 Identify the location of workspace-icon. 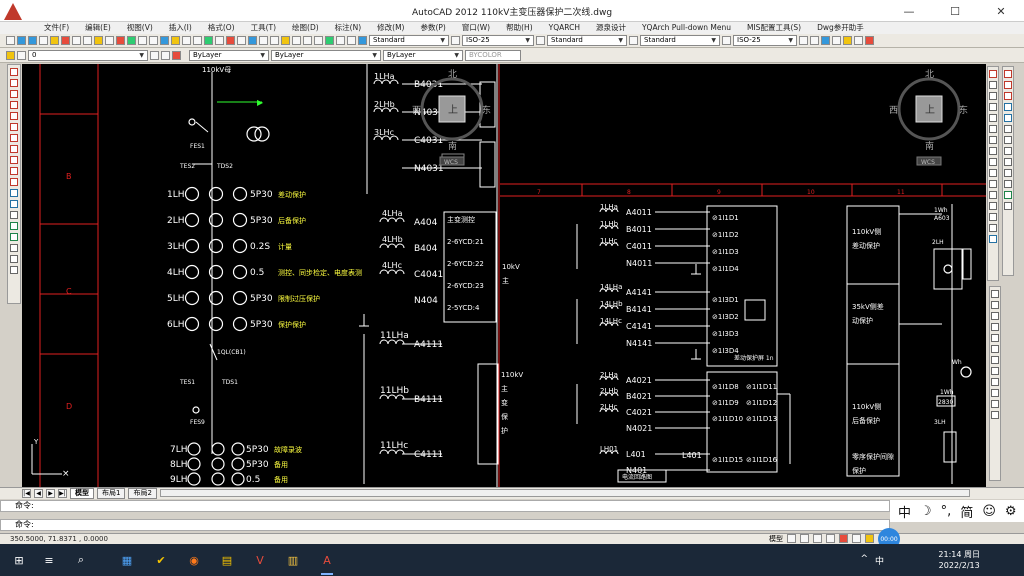
(856, 538).